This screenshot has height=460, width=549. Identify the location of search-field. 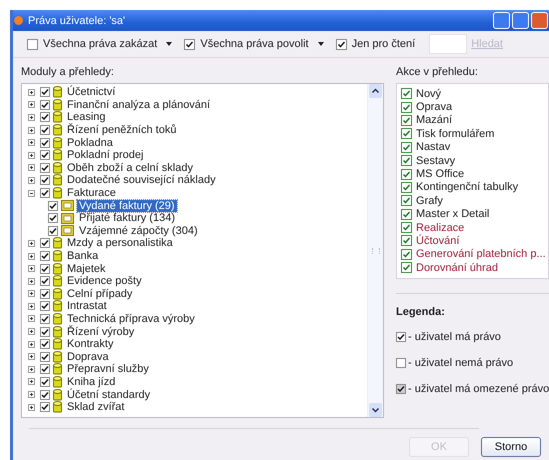
(448, 44).